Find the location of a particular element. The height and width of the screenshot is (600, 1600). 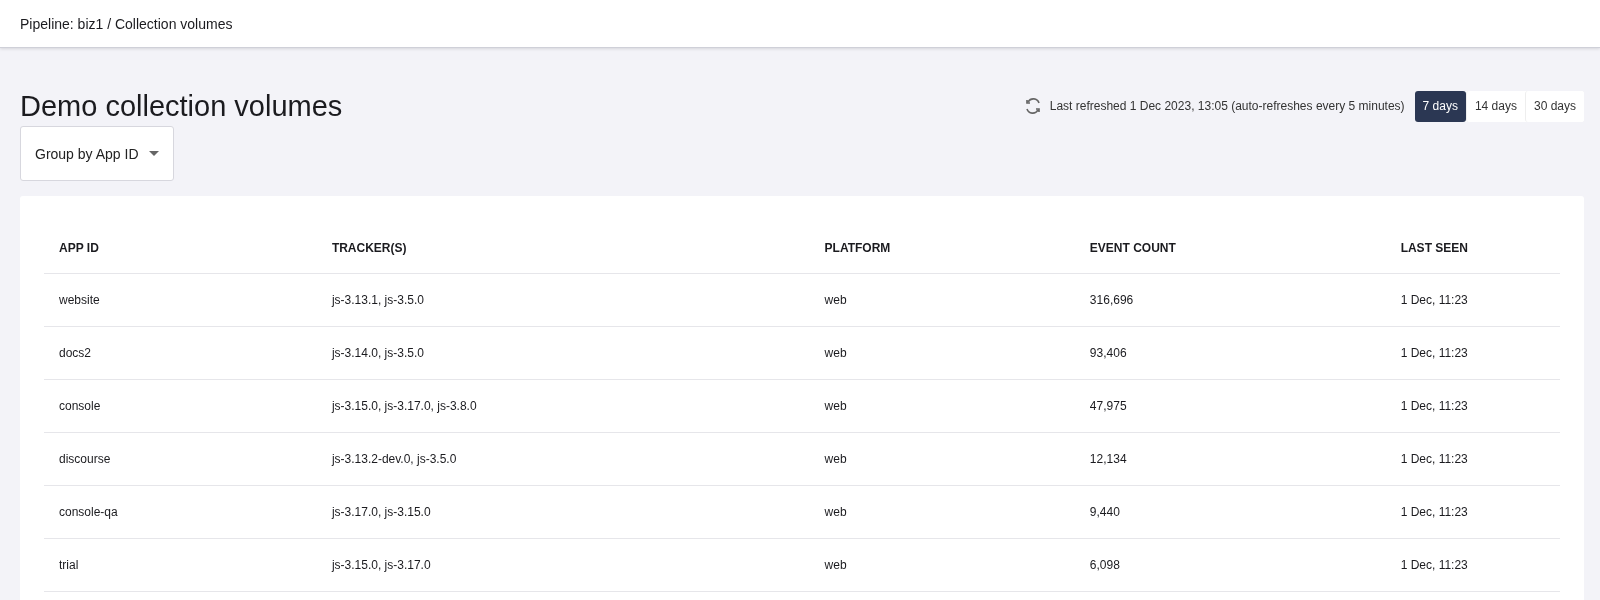

refresh-status: Last refreshed 1 Dec 2023, 13:05 (auto-refreshes every 5 minutes) is located at coordinates (1227, 106).